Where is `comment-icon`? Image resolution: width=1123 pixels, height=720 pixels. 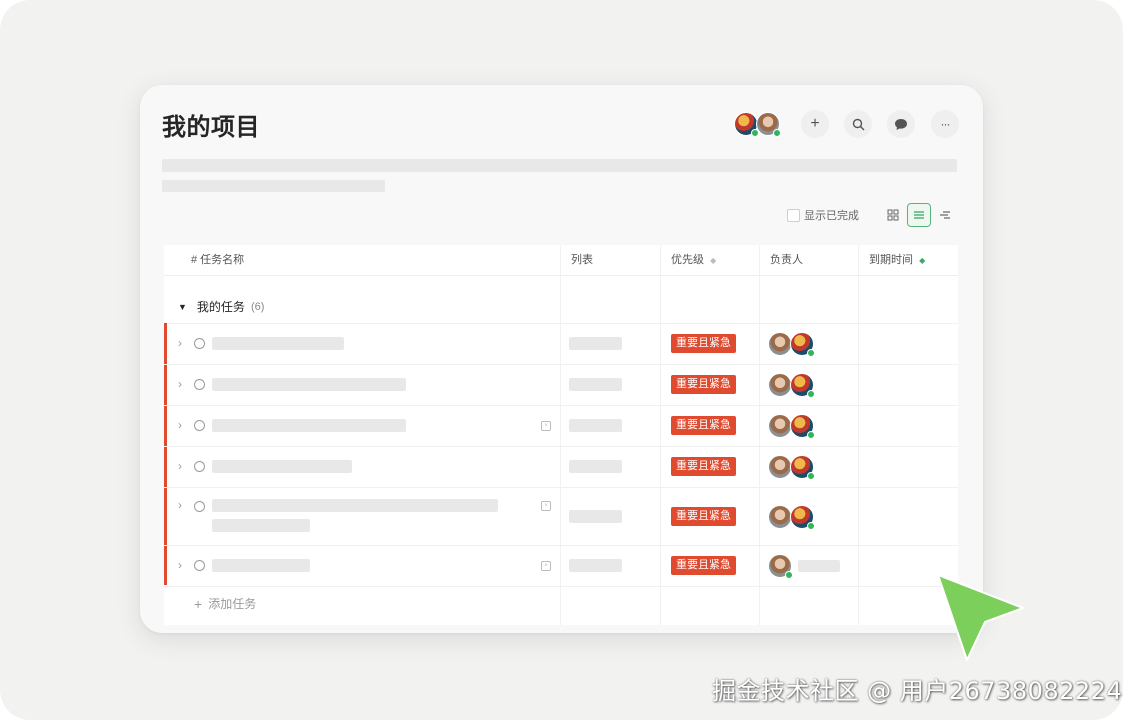 comment-icon is located at coordinates (901, 124).